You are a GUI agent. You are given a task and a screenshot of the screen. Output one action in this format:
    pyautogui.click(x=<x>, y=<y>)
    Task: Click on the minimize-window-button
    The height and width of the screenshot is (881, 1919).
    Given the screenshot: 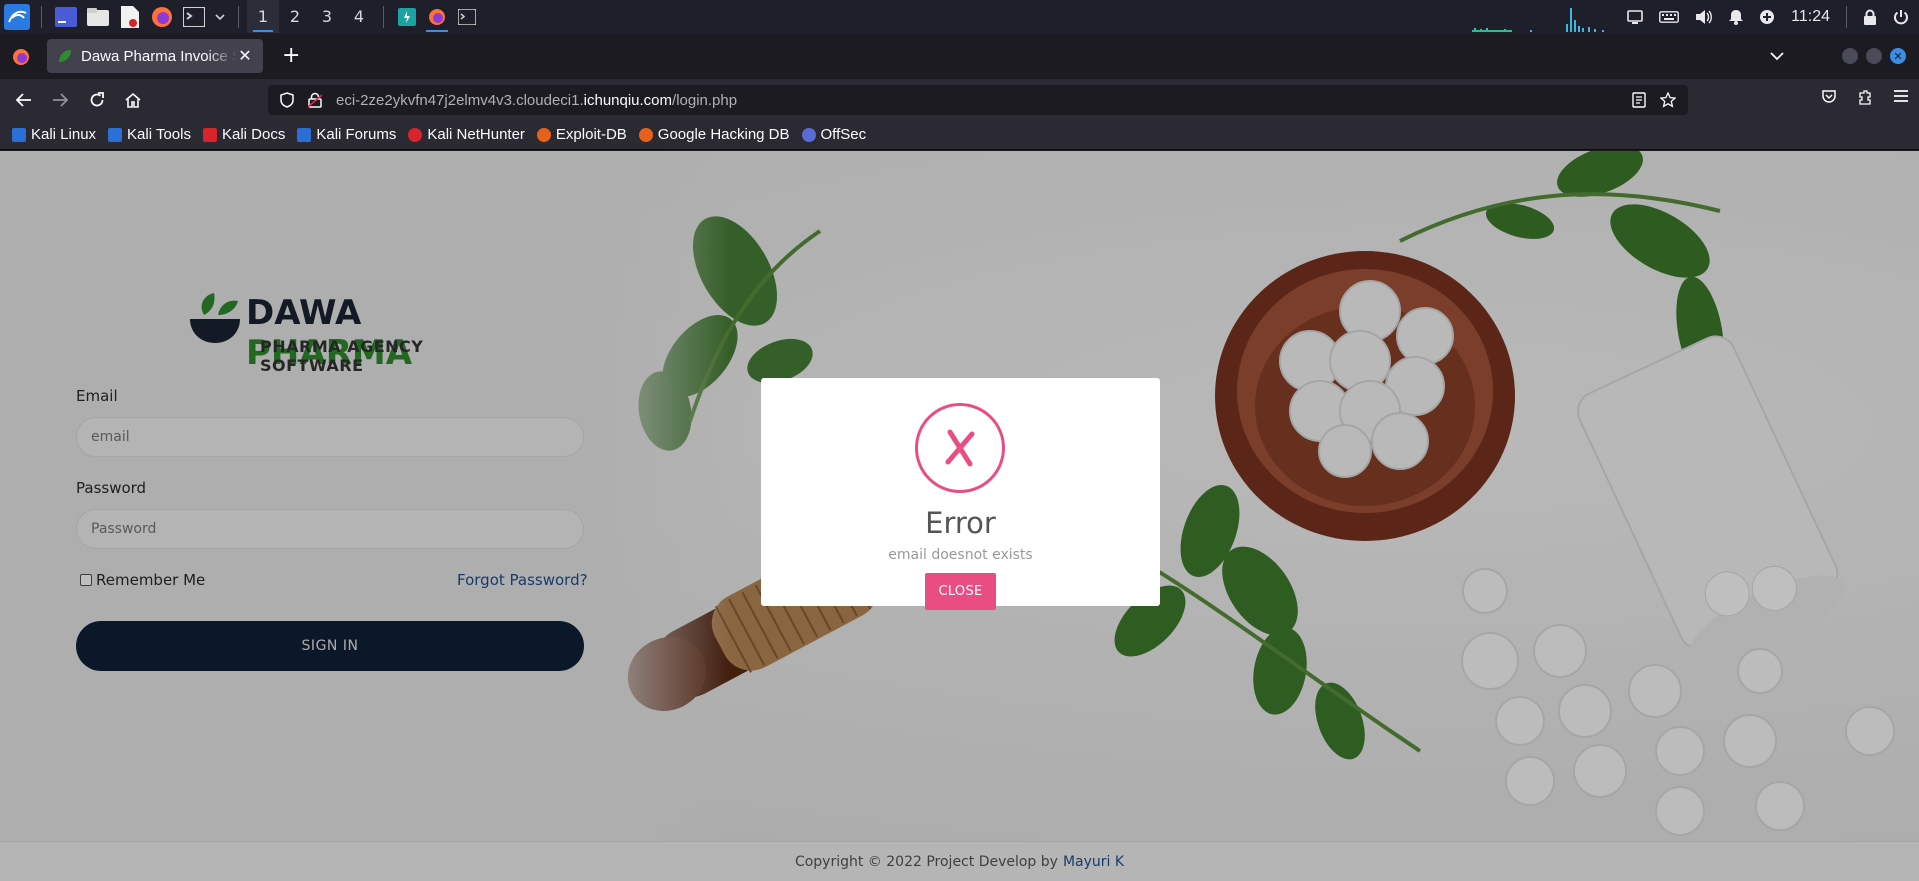 What is the action you would take?
    pyautogui.click(x=1850, y=56)
    